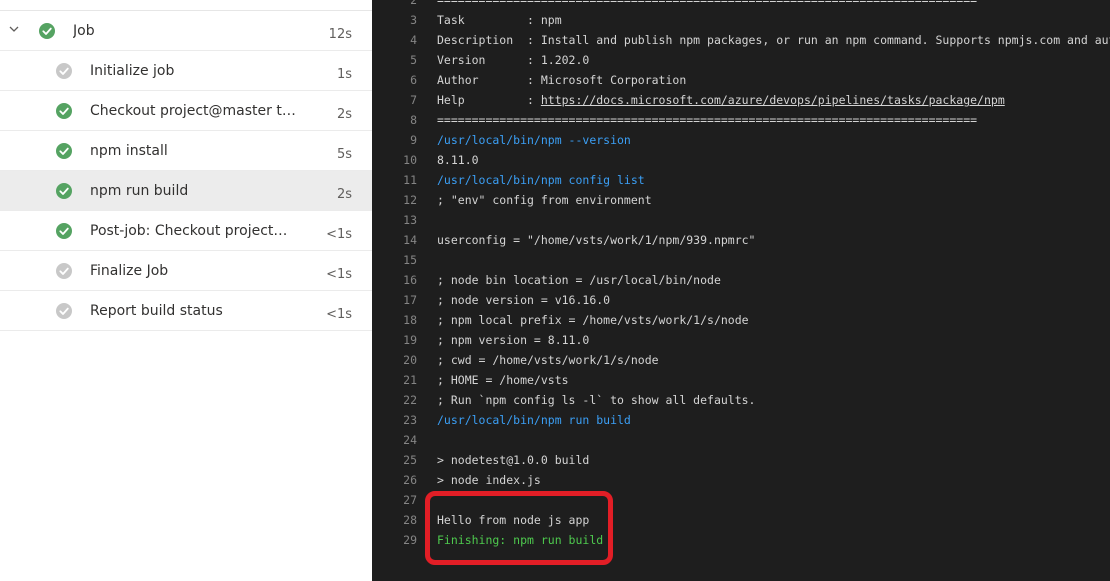 This screenshot has width=1110, height=581. I want to click on log-text: ; HOME = /home/vsts, so click(503, 380).